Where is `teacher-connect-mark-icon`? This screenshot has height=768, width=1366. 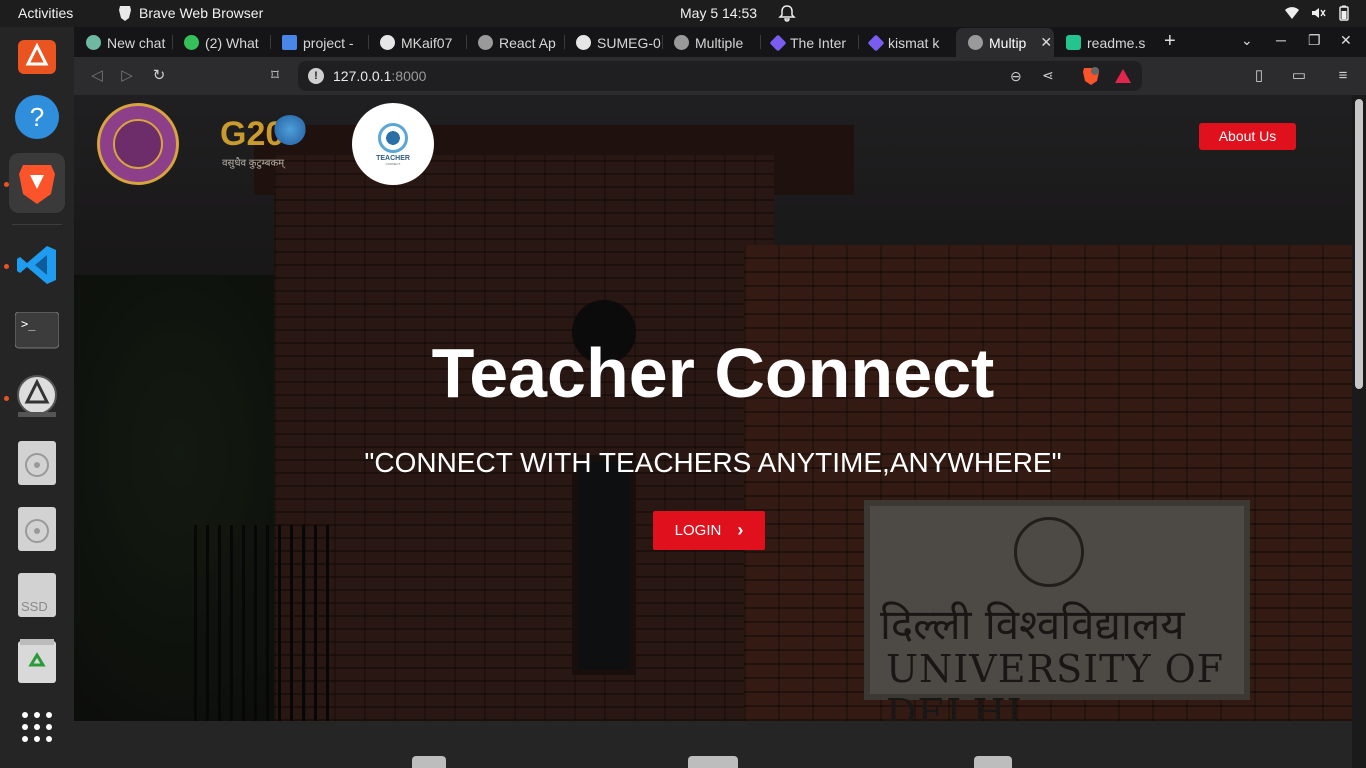
teacher-connect-mark-icon is located at coordinates (393, 137).